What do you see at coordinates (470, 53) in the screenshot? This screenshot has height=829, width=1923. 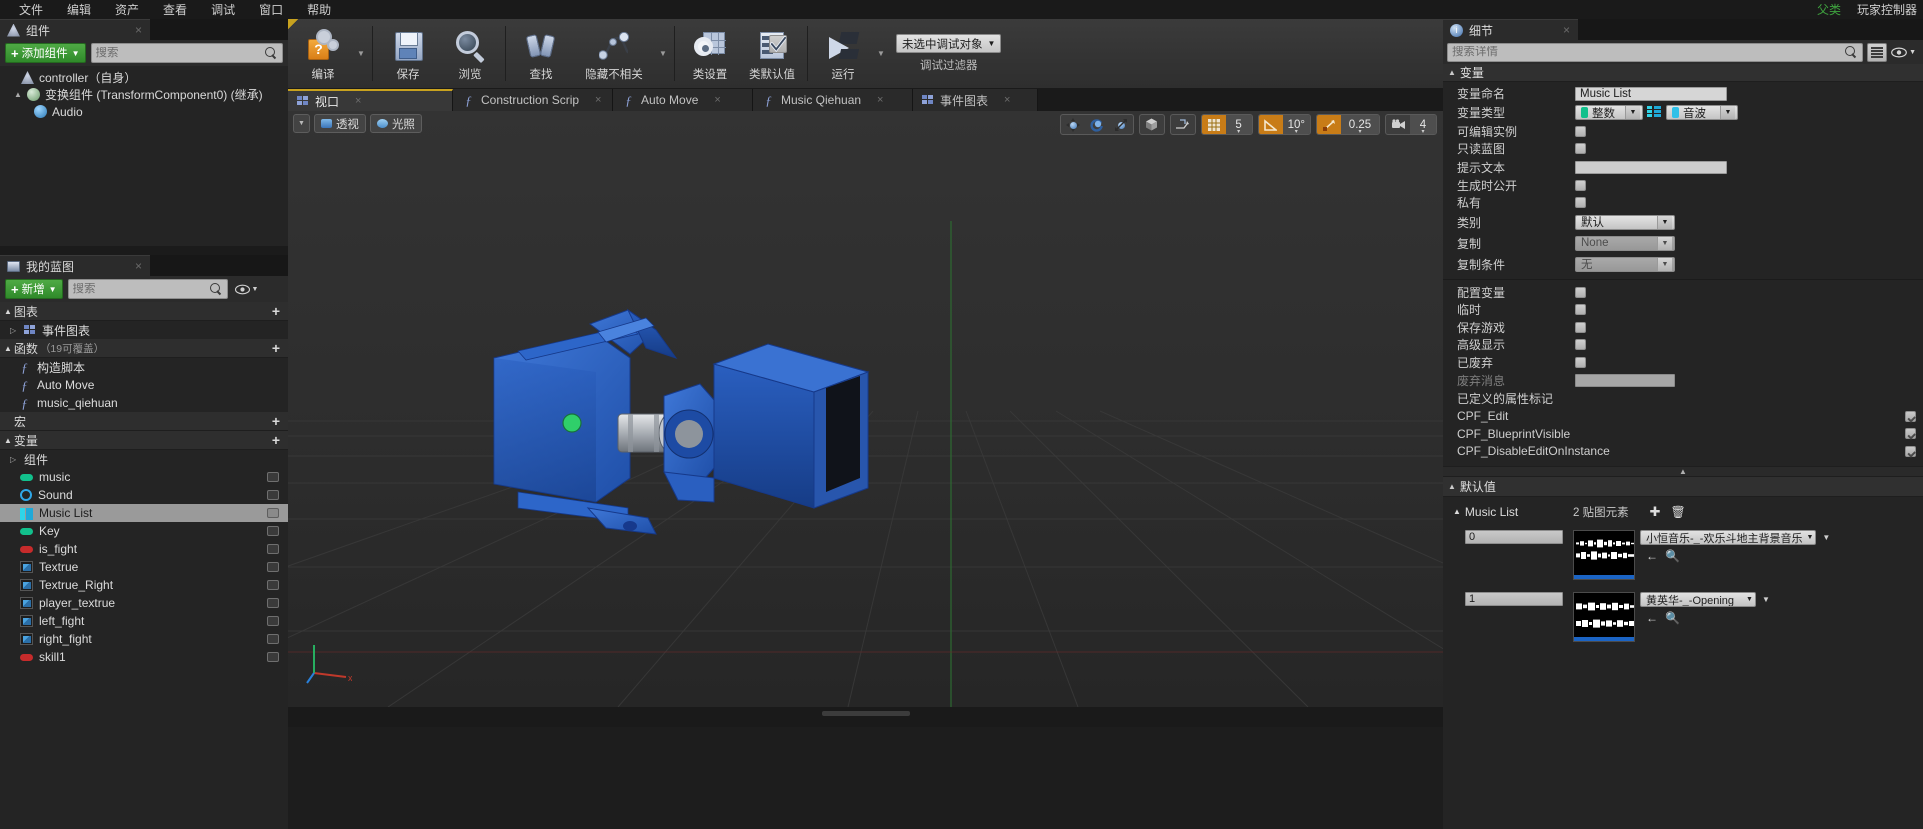 I see `browse-button: 浏览` at bounding box center [470, 53].